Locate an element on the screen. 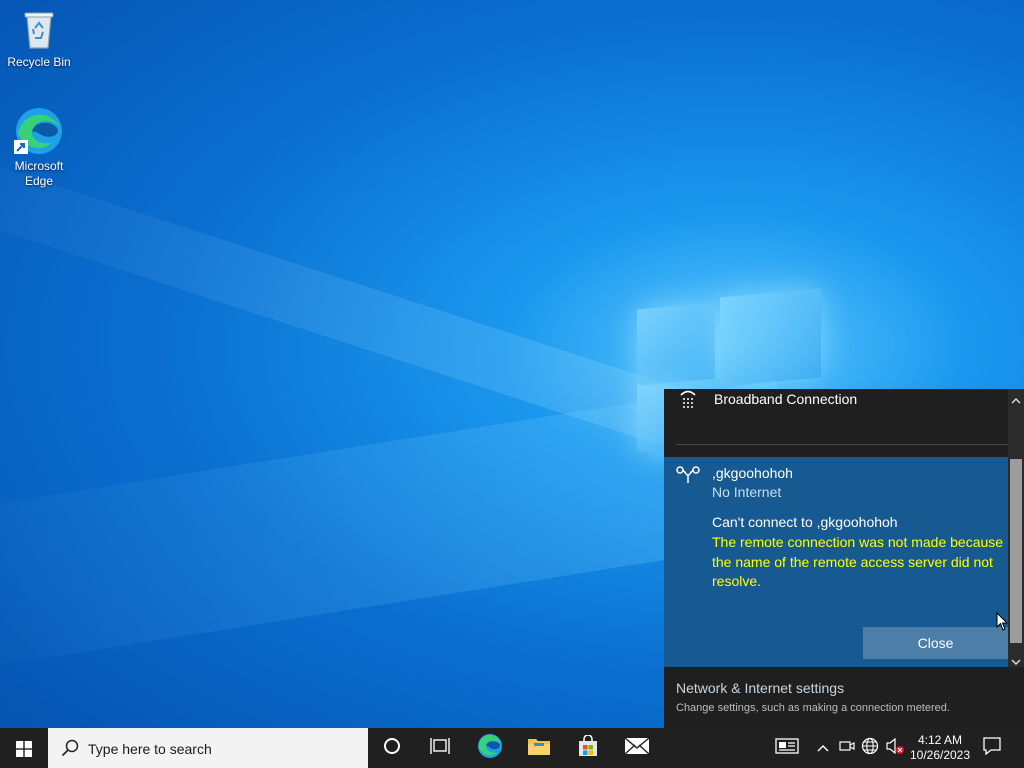  start-button is located at coordinates (24, 748).